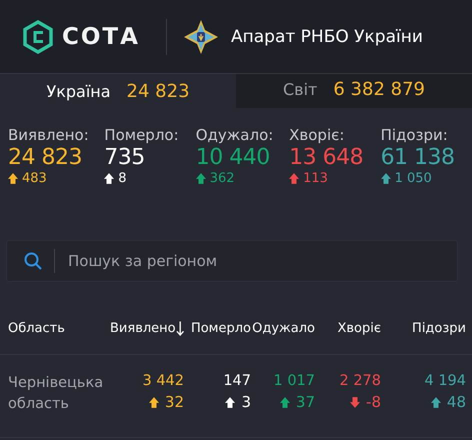  Describe the element at coordinates (222, 178) in the screenshot. I see `stat-delta: 362` at that location.